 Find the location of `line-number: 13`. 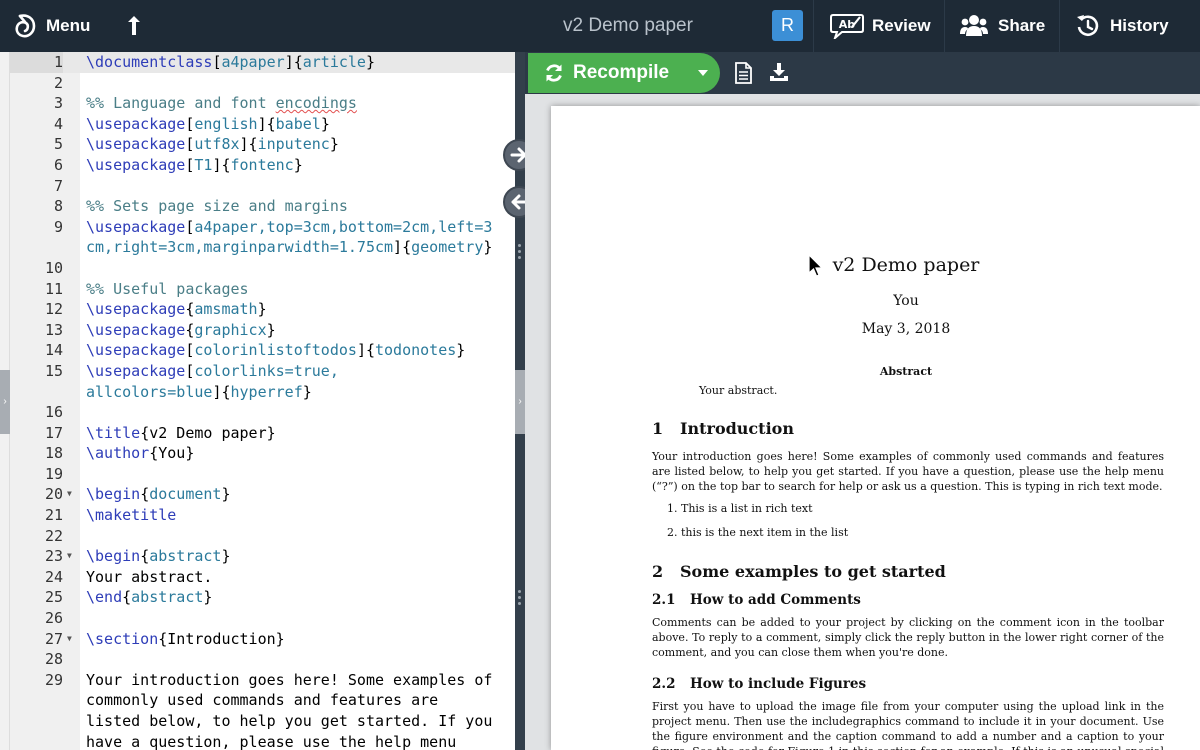

line-number: 13 is located at coordinates (53, 329).